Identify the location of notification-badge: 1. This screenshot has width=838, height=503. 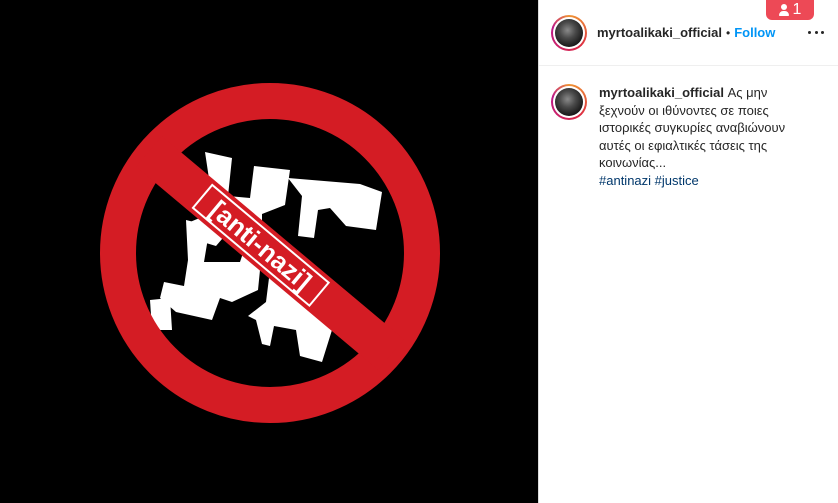
(790, 10).